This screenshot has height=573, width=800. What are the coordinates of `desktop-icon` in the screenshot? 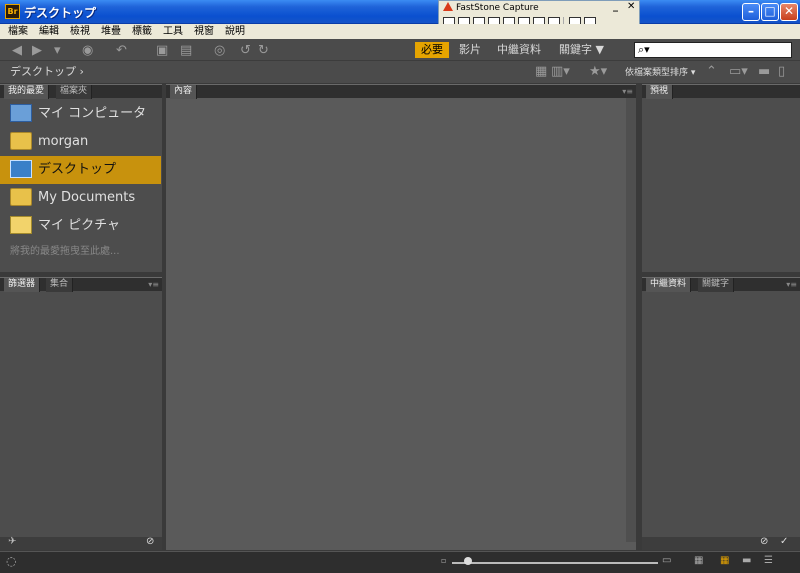 It's located at (21, 169).